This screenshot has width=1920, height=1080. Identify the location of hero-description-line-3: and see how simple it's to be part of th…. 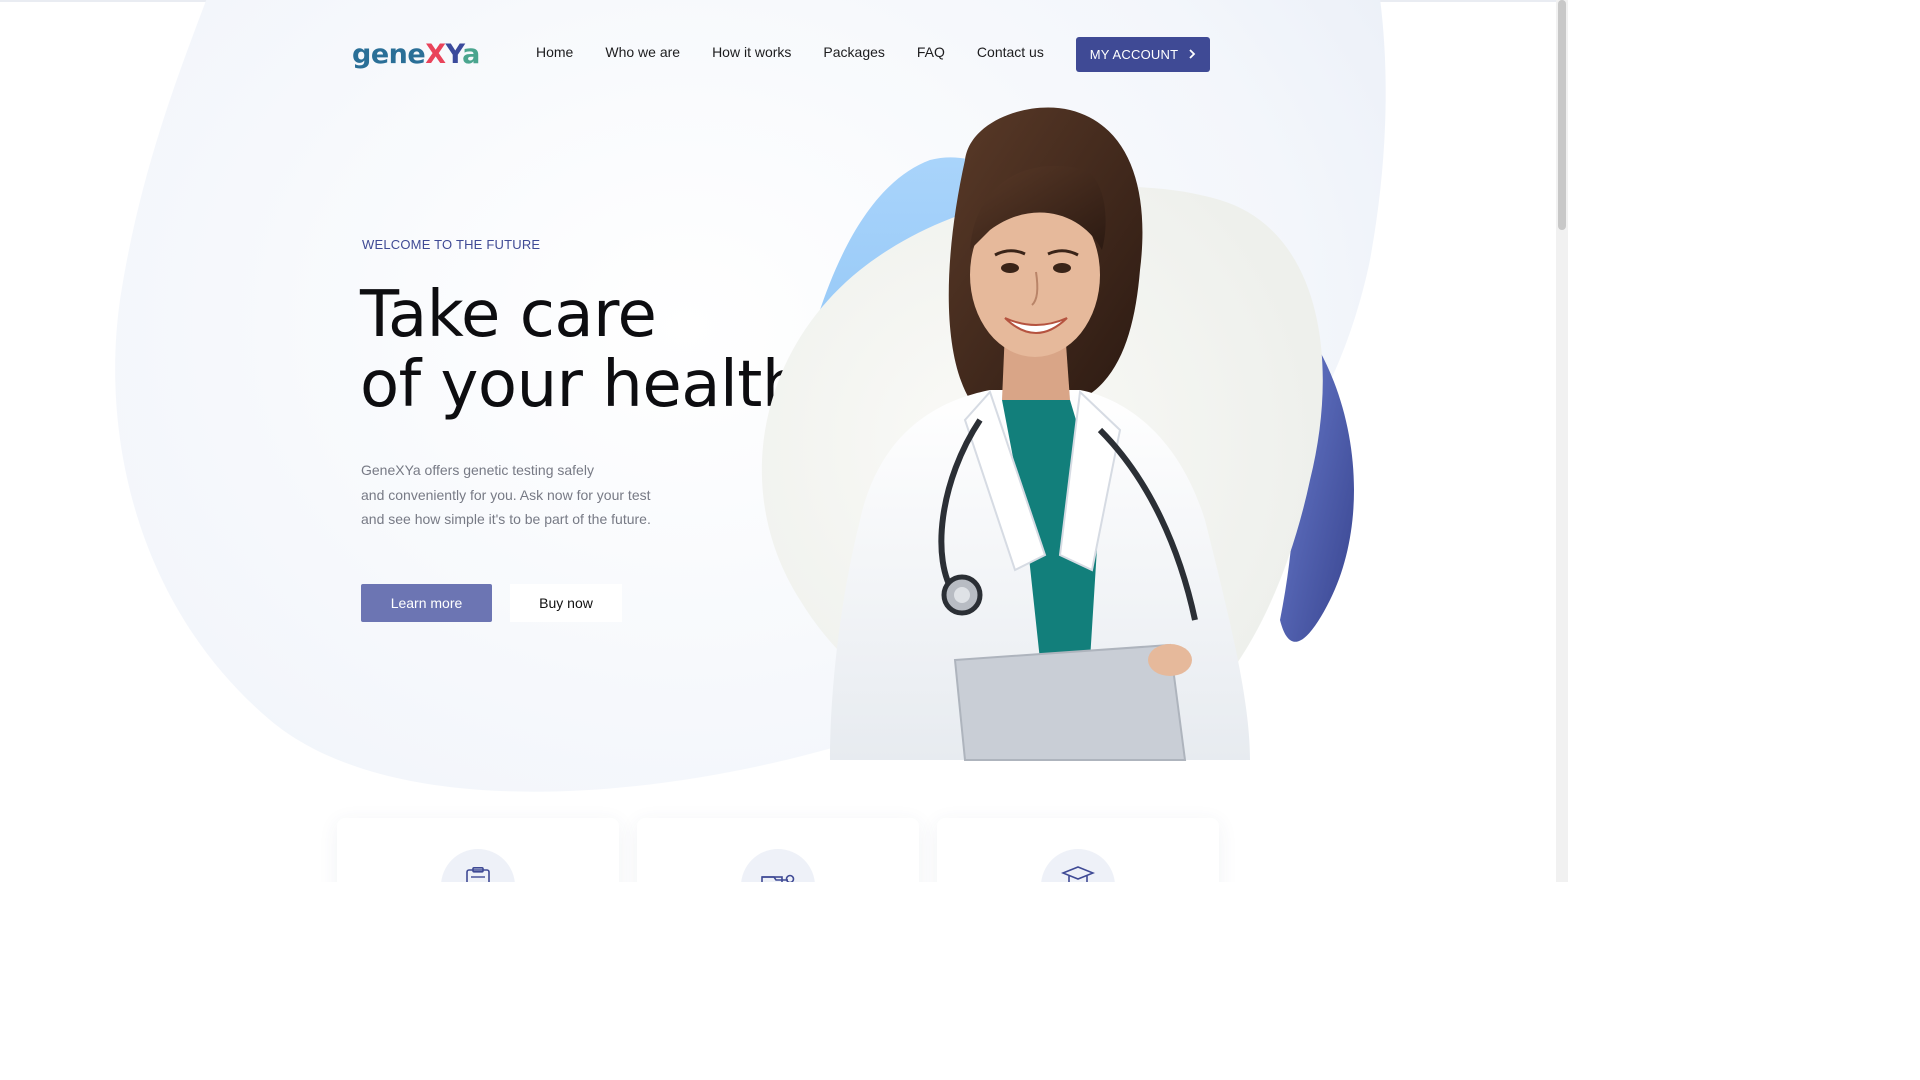
(506, 519).